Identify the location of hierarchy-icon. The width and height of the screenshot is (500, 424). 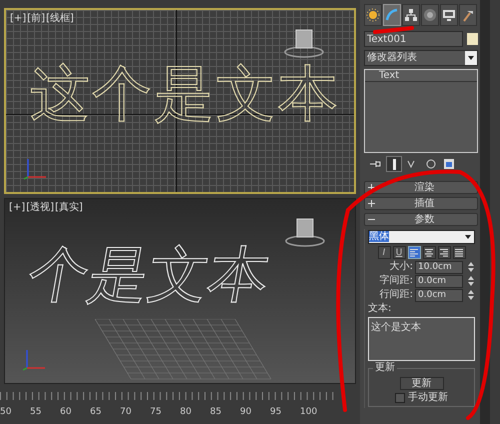
(411, 15).